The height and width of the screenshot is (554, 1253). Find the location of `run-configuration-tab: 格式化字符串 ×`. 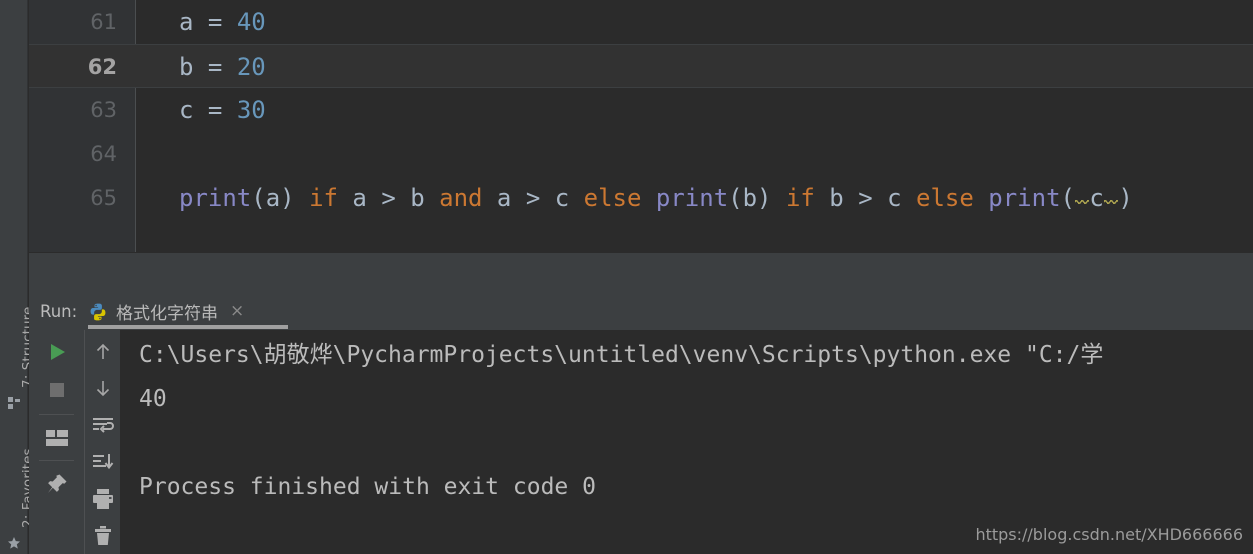

run-configuration-tab: 格式化字符串 × is located at coordinates (166, 311).